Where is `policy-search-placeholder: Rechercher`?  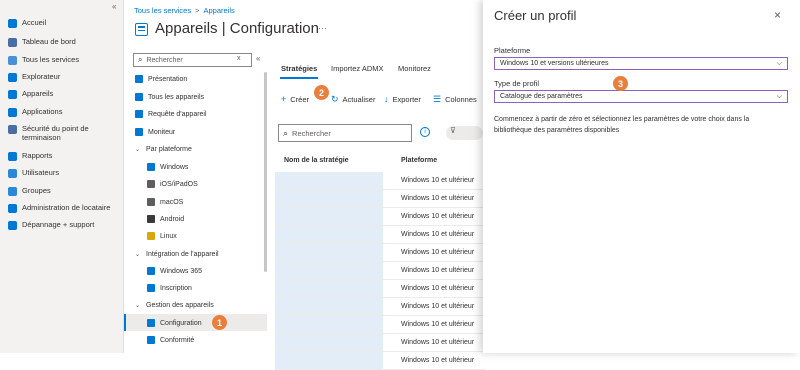 policy-search-placeholder: Rechercher is located at coordinates (311, 133).